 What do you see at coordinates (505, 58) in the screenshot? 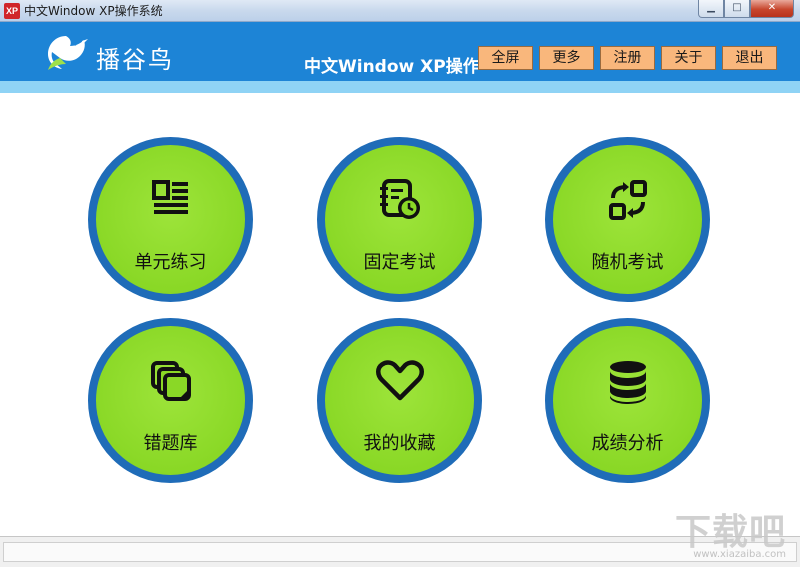
I see `fullscreen-button: 全屏` at bounding box center [505, 58].